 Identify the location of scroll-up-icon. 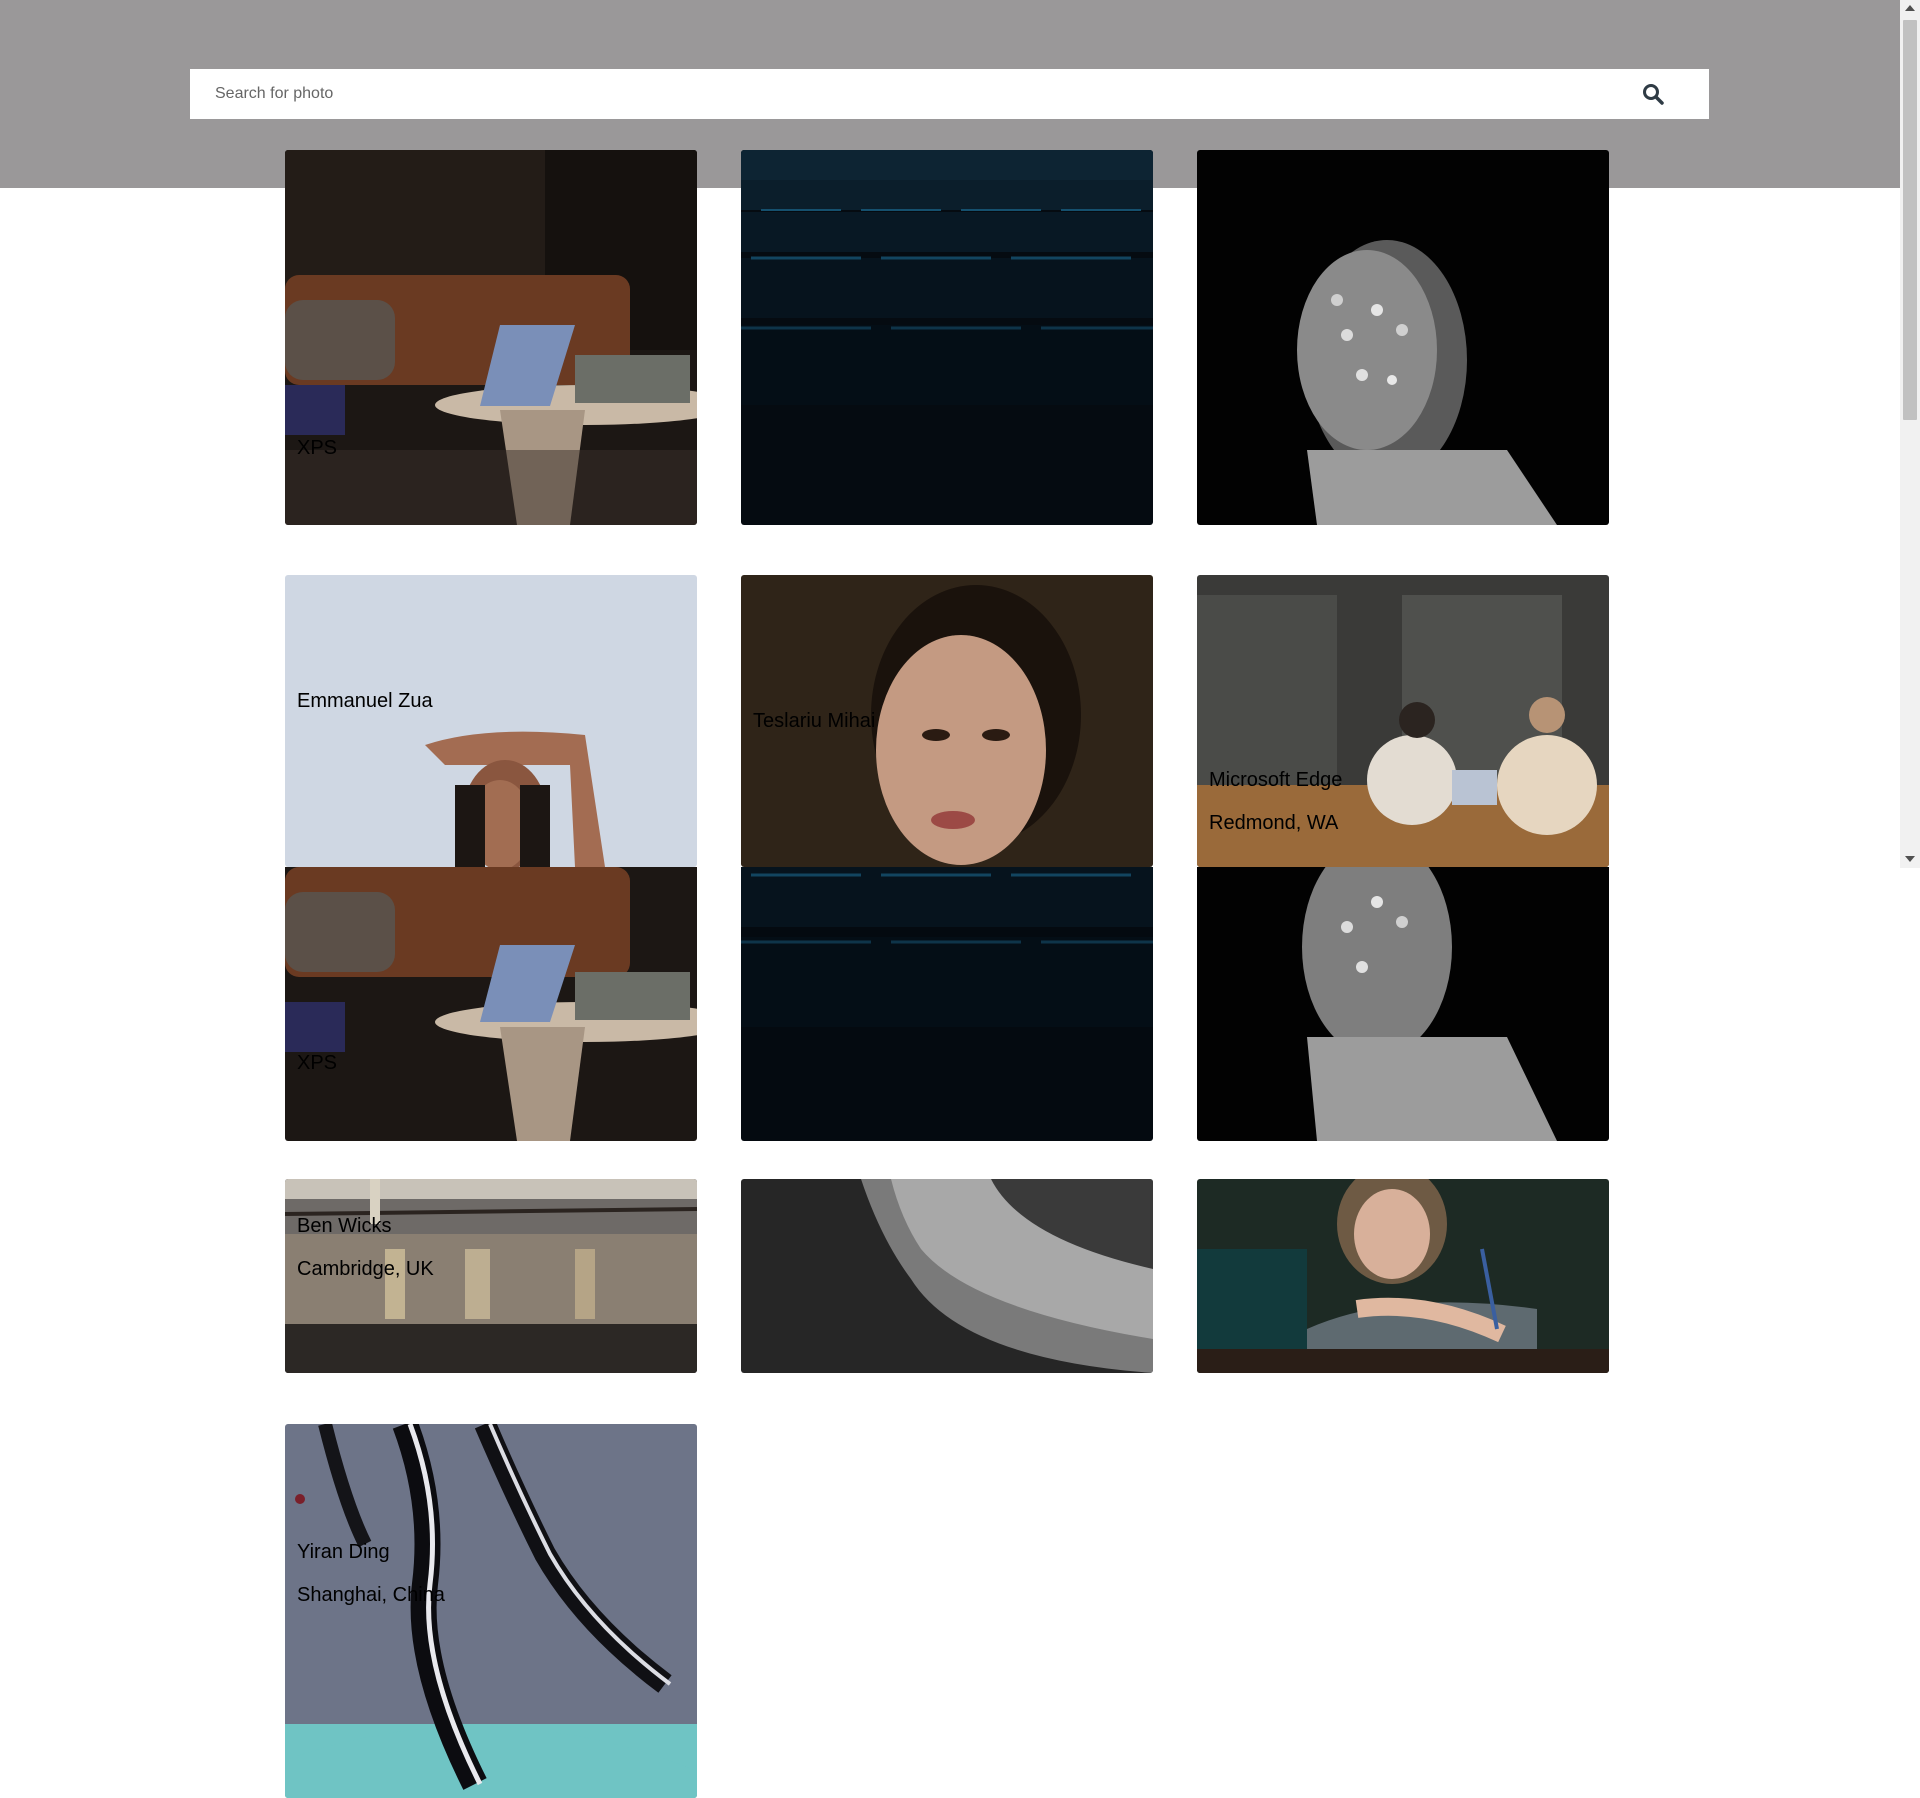
(1910, 8).